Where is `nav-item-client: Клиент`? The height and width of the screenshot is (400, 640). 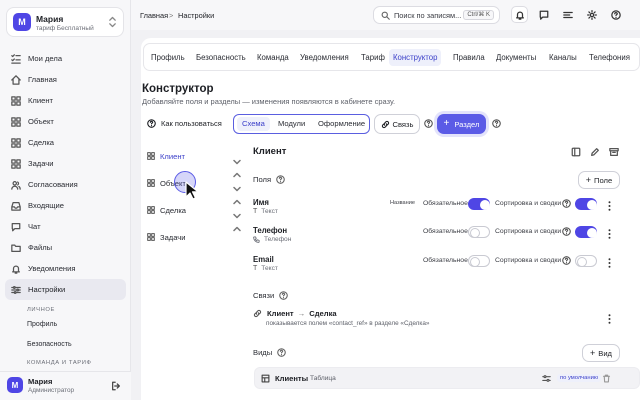
nav-item-client: Клиент is located at coordinates (65, 100).